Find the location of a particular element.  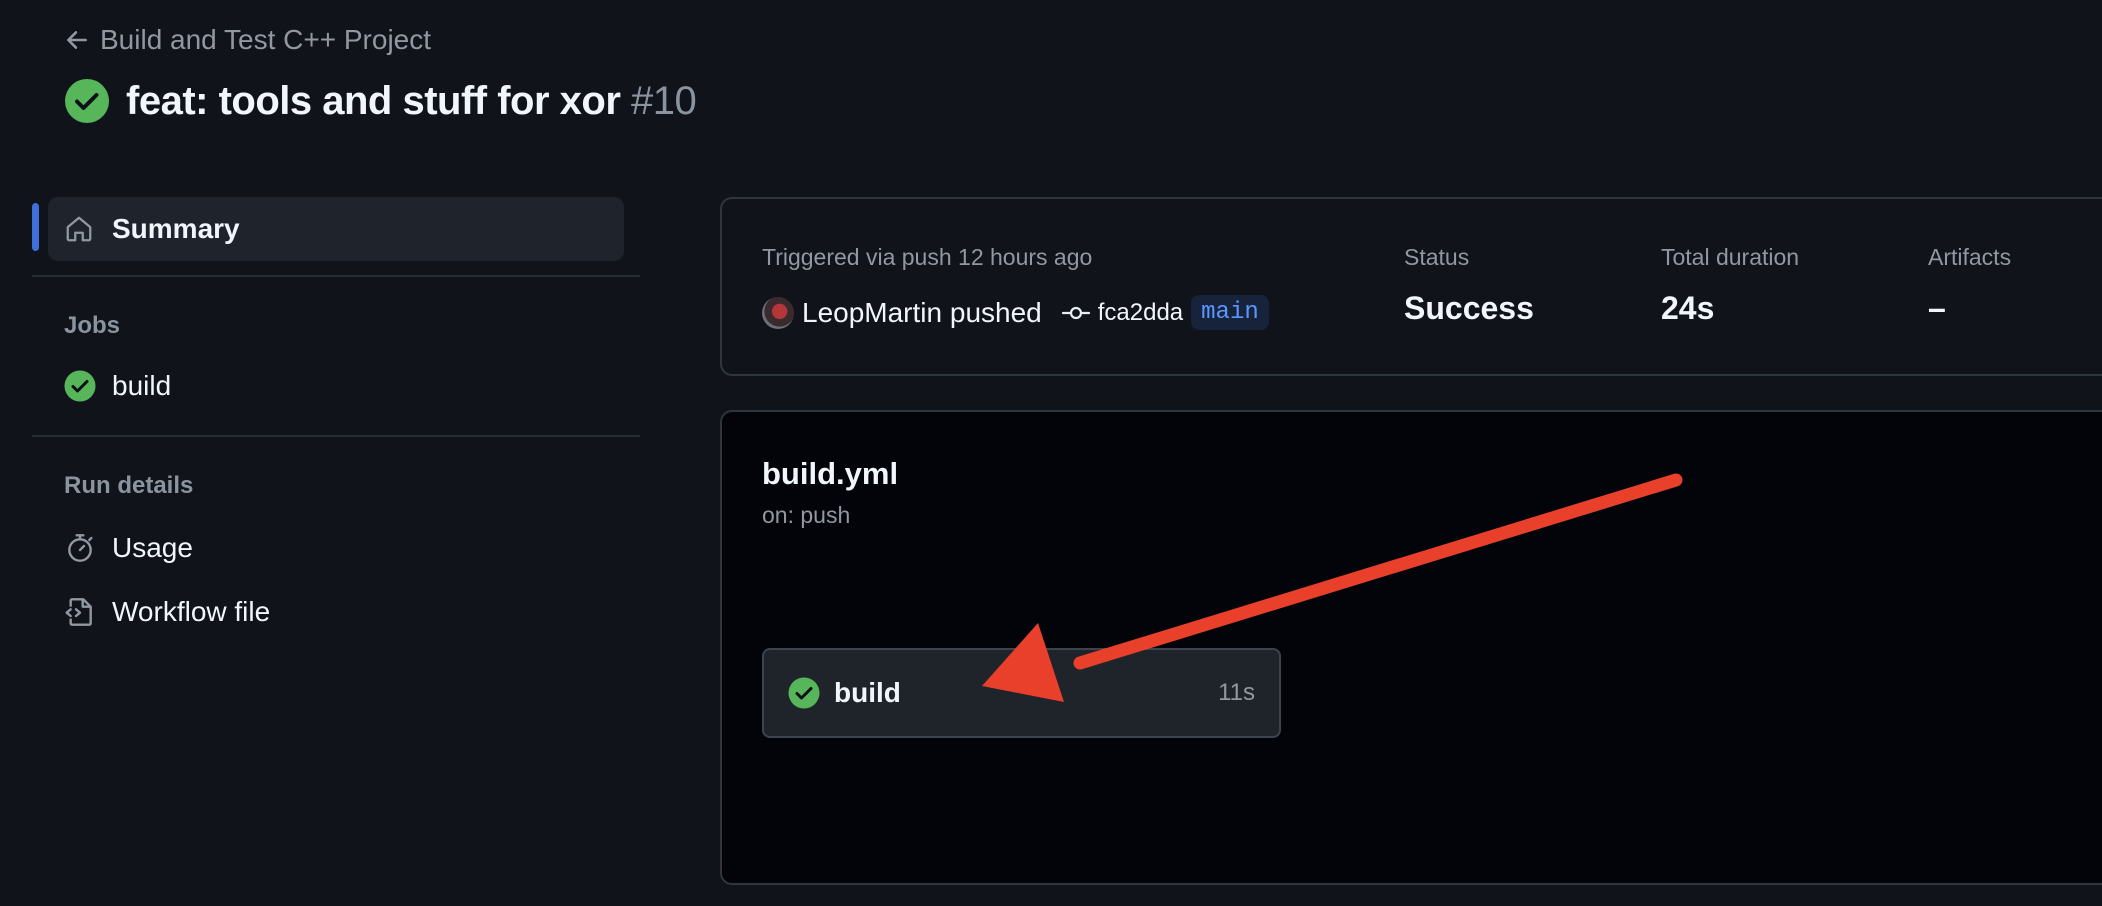

arrow-left-icon is located at coordinates (77, 40).